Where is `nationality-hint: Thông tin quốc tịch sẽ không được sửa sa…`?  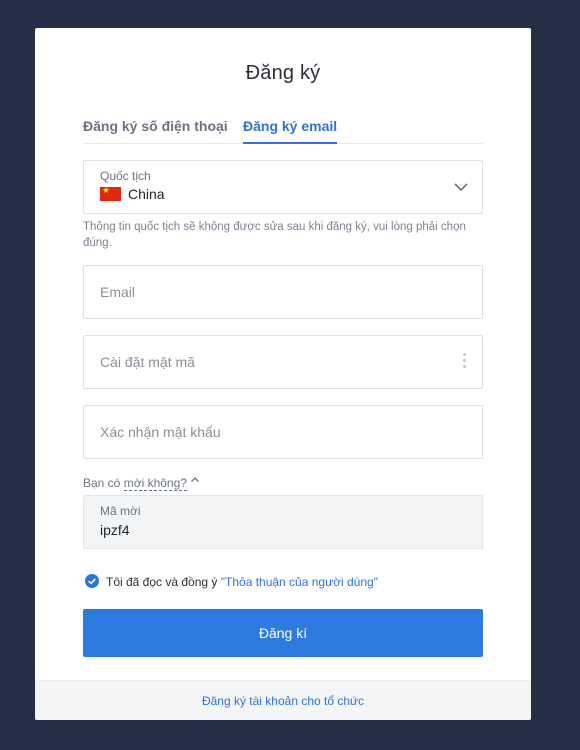
nationality-hint: Thông tin quốc tịch sẽ không được sửa sa… is located at coordinates (274, 235).